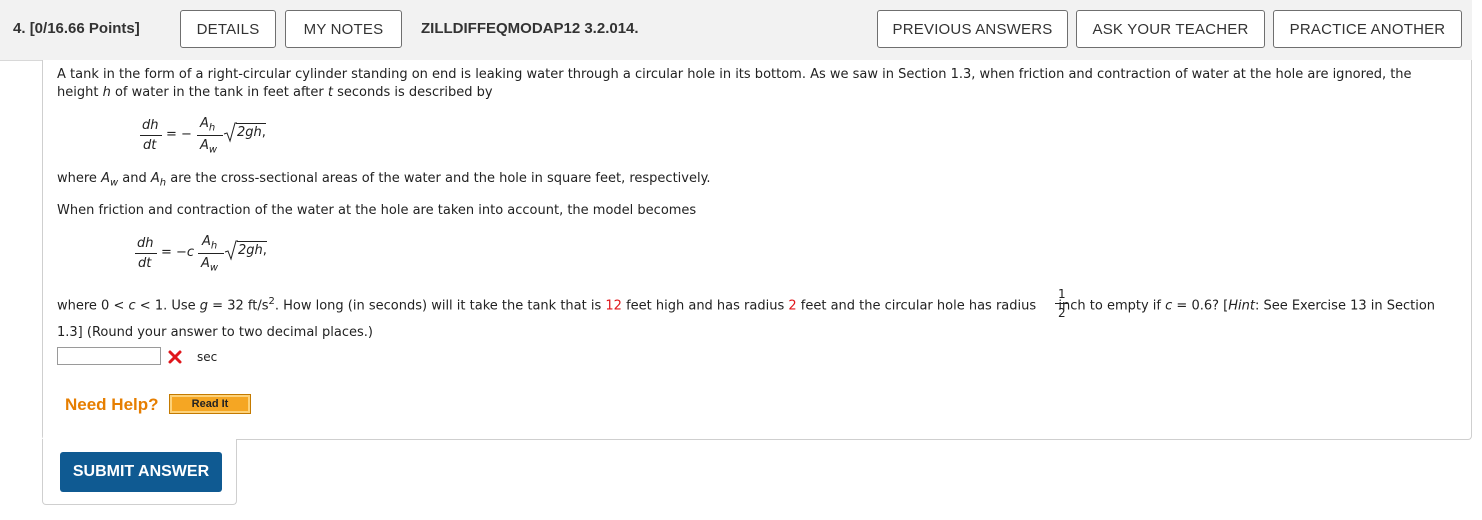 Image resolution: width=1482 pixels, height=520 pixels. I want to click on question-number: 4. [0/16.66 Points], so click(76, 28).